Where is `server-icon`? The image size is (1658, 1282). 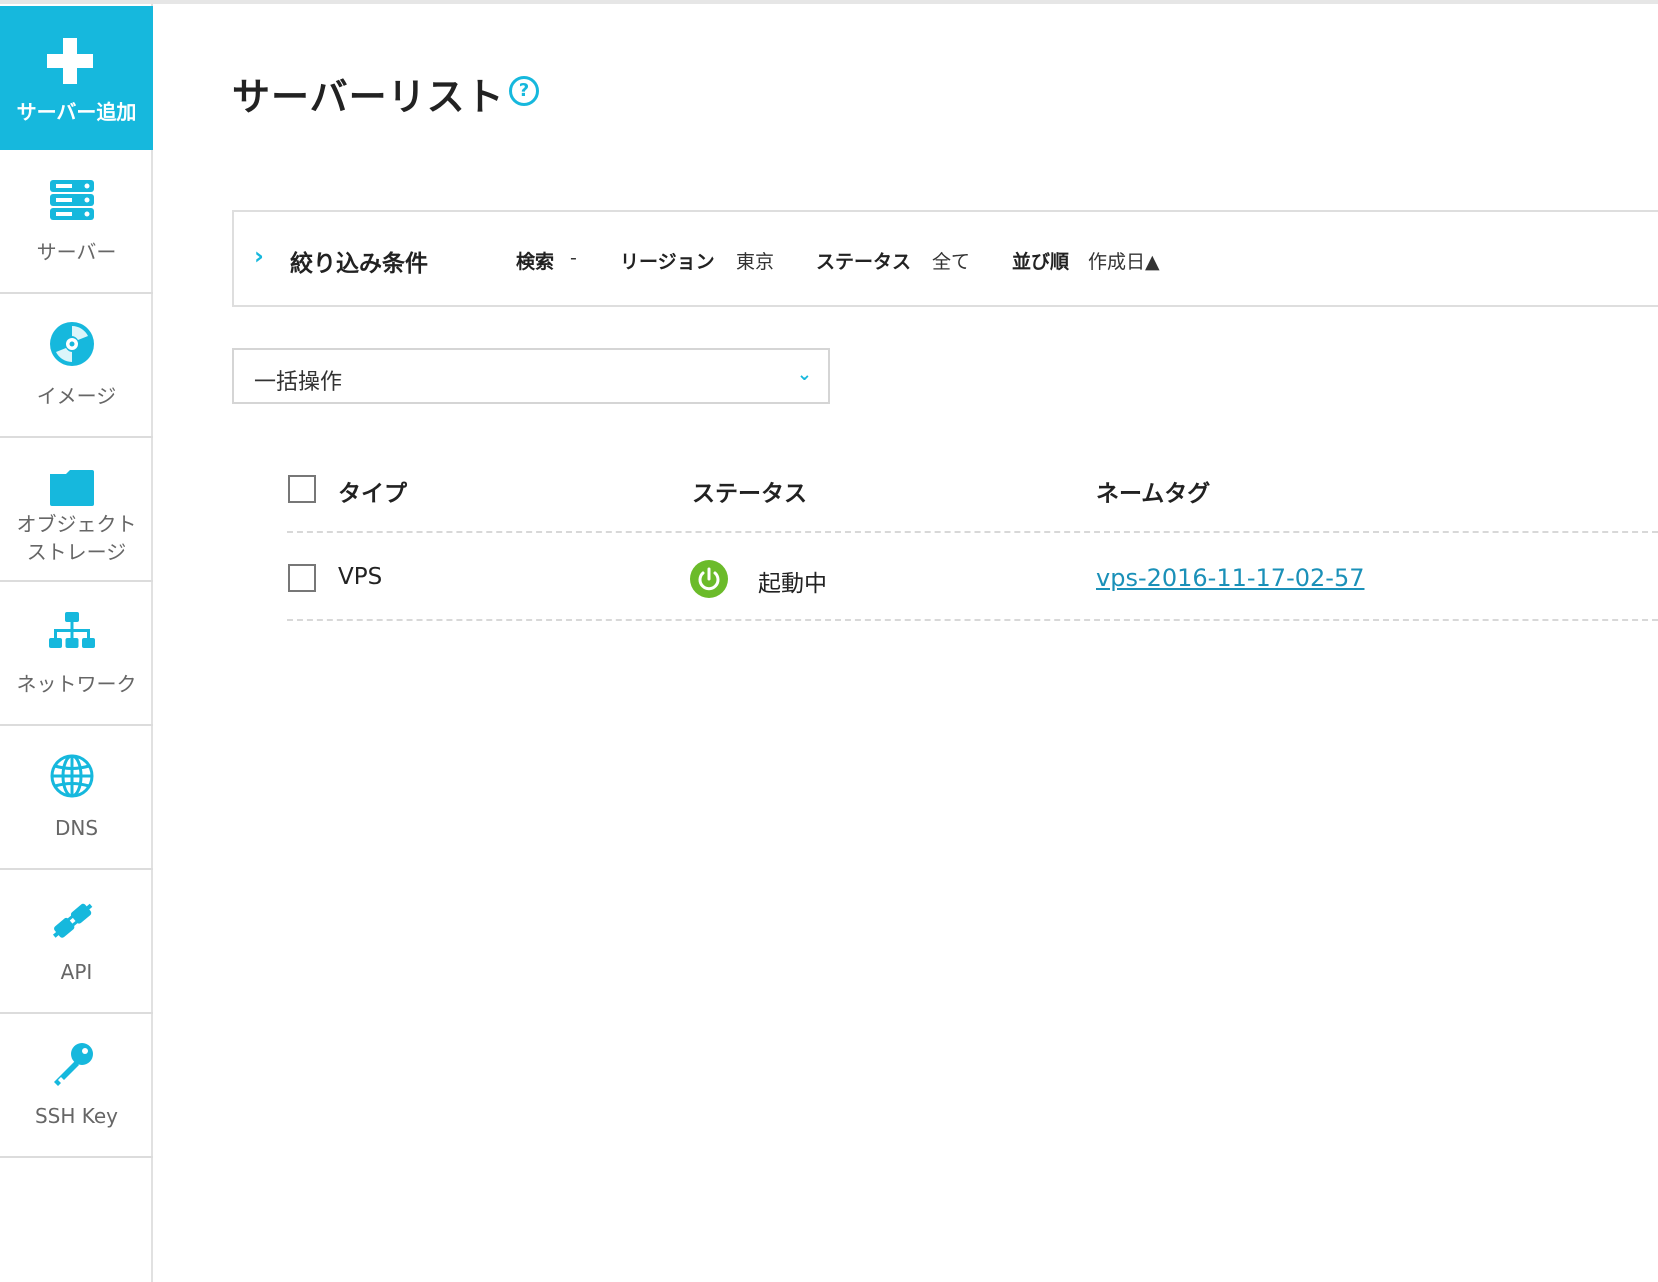 server-icon is located at coordinates (72, 200).